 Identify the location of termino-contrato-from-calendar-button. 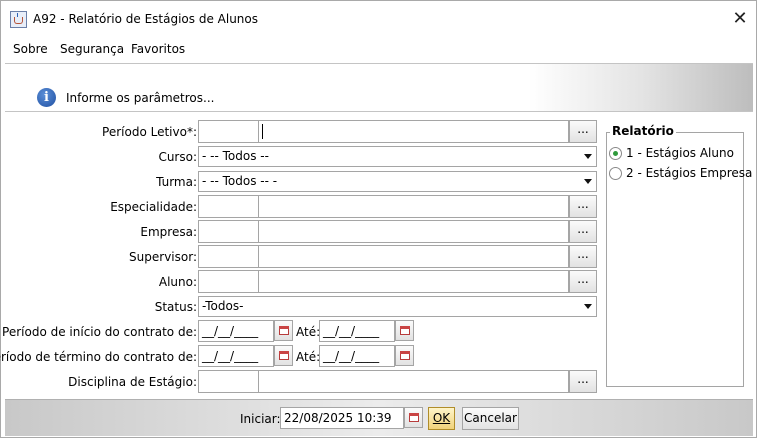
(283, 355).